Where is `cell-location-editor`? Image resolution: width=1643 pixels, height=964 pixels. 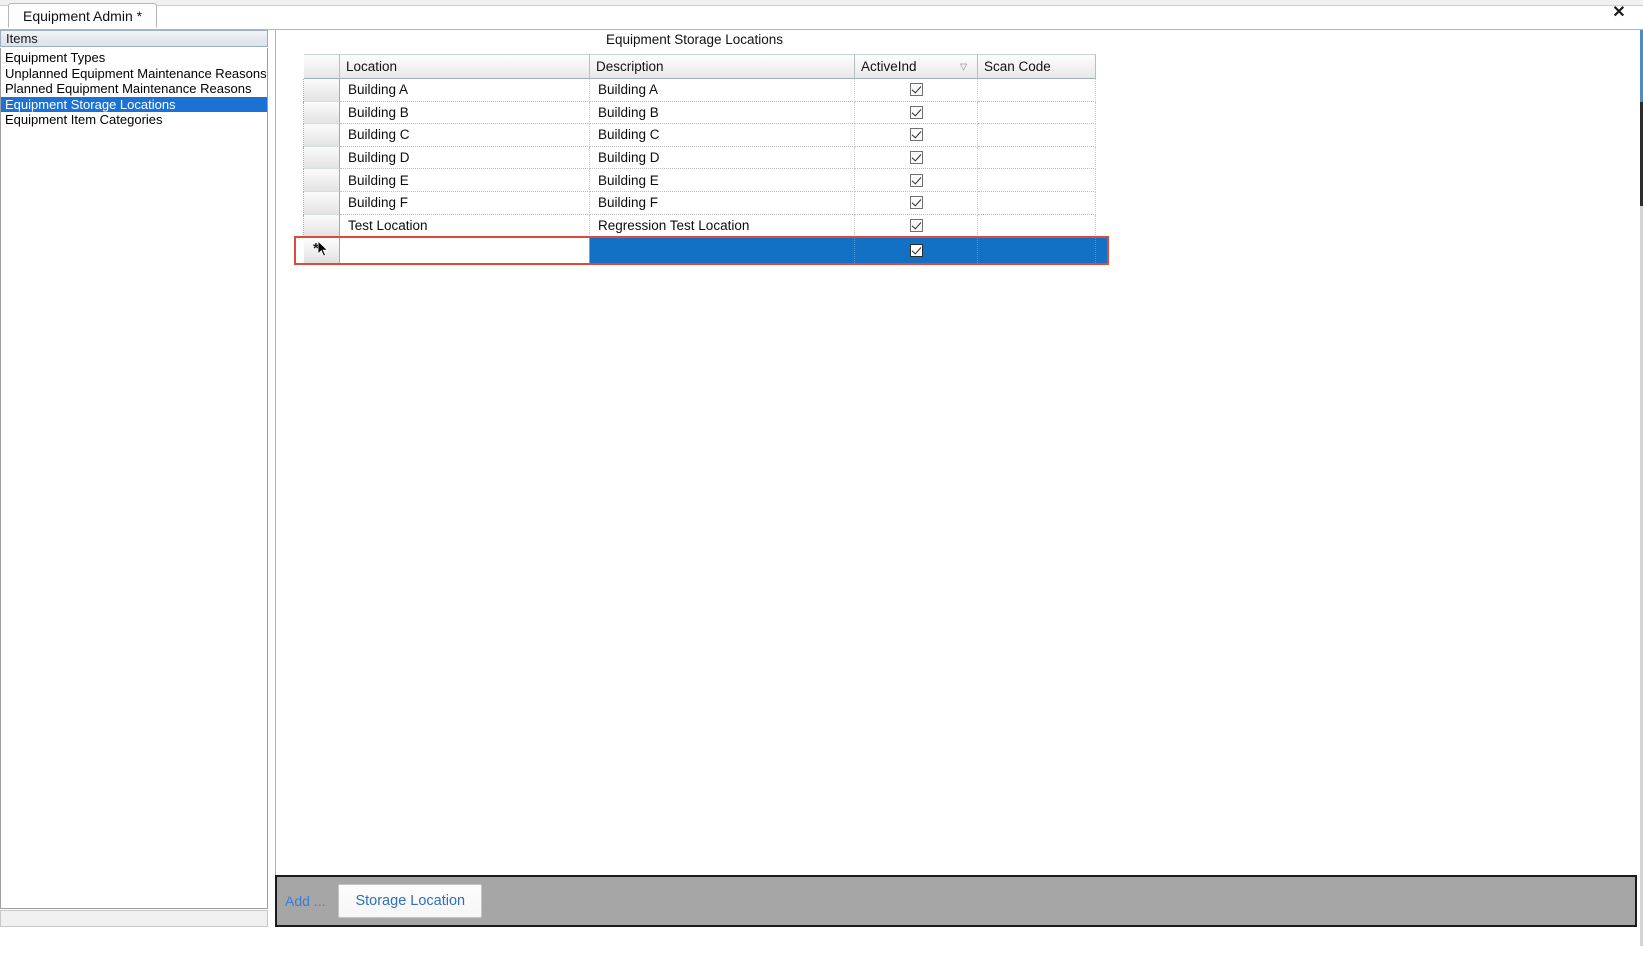 cell-location-editor is located at coordinates (465, 251).